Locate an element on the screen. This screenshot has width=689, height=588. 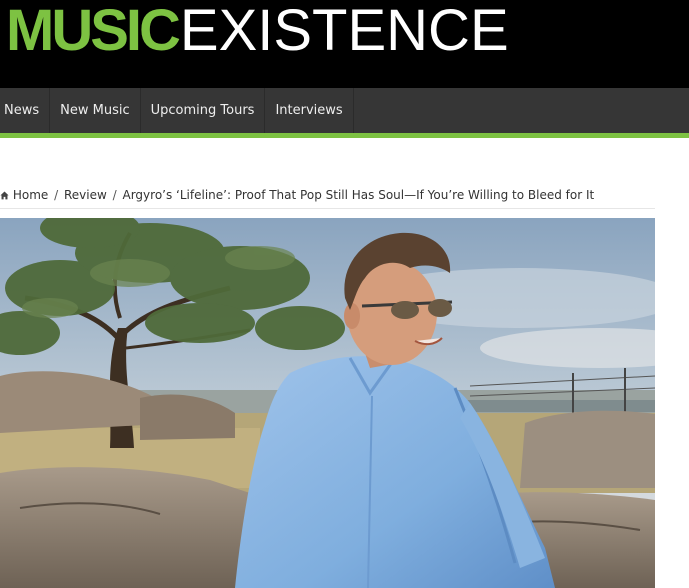
breadcrumb-home-link: Home is located at coordinates (30, 195).